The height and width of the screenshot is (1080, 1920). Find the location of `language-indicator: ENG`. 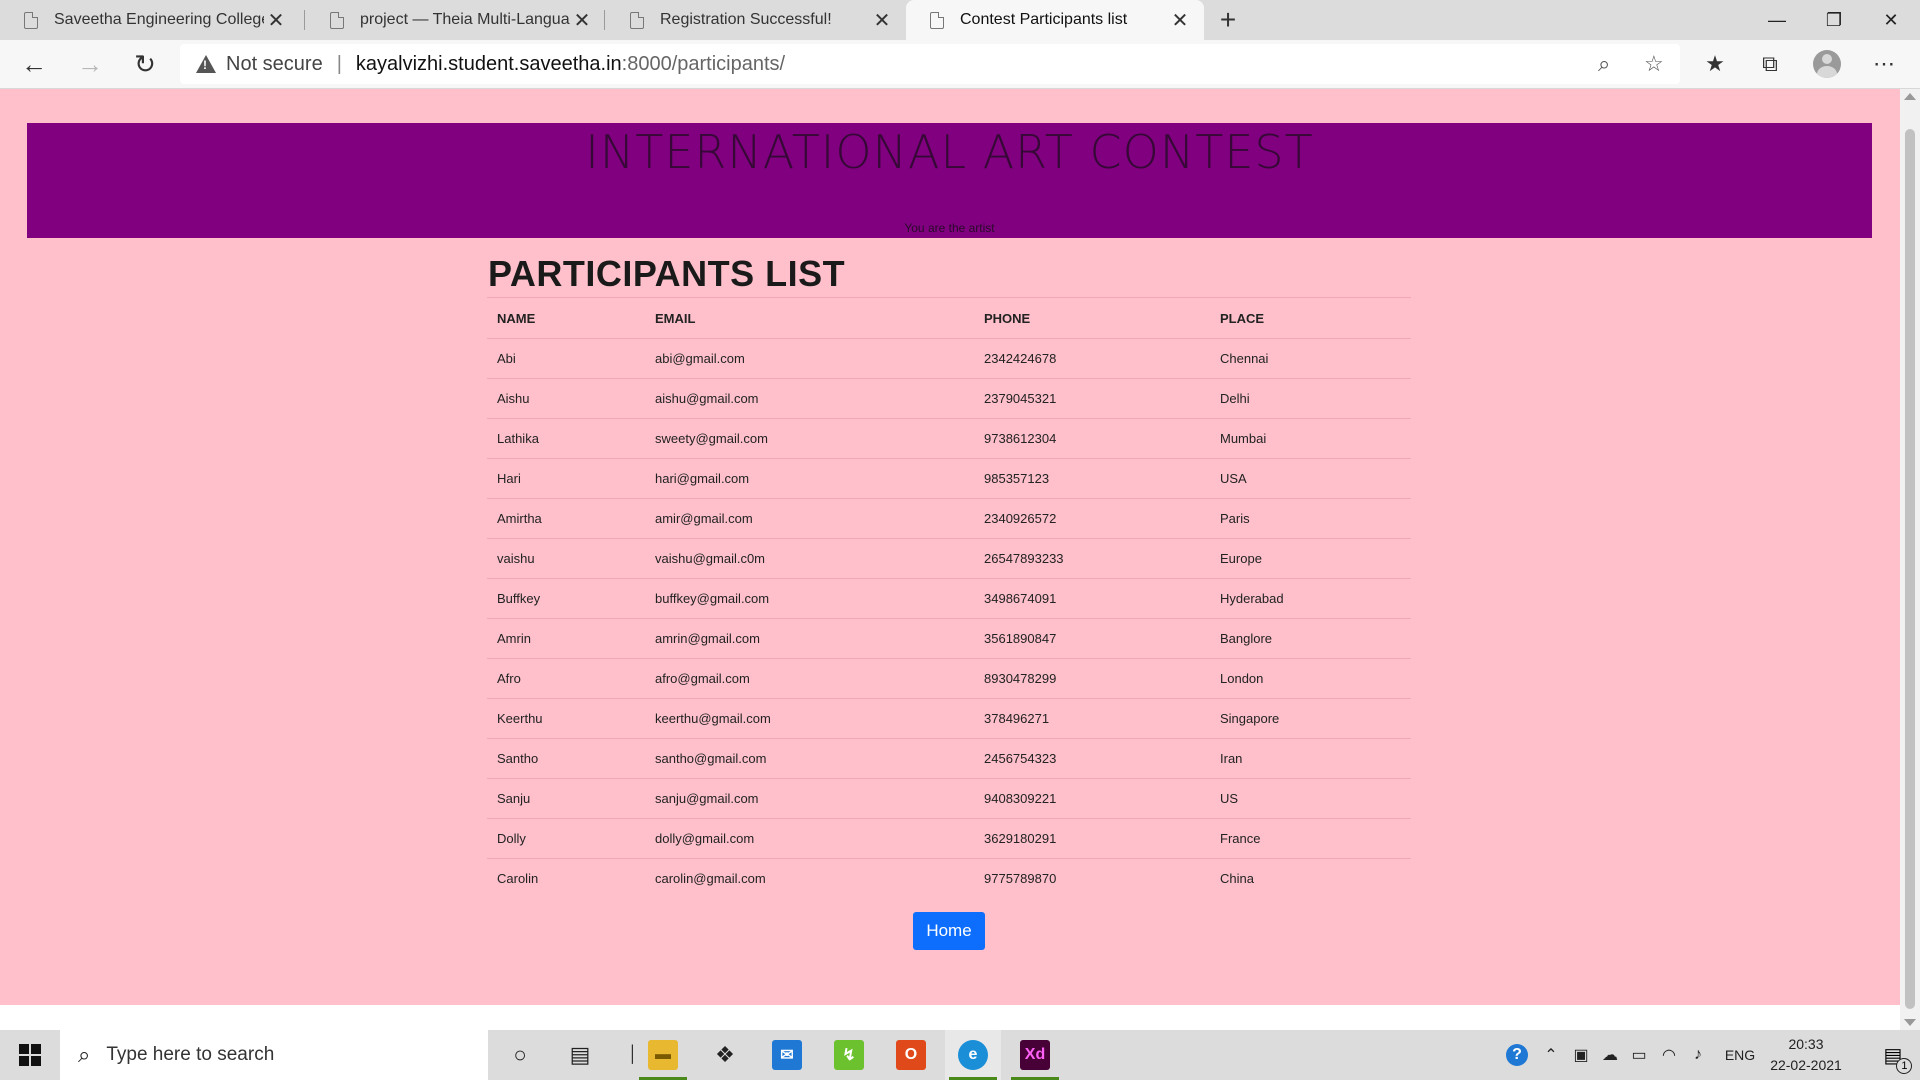

language-indicator: ENG is located at coordinates (1740, 1055).